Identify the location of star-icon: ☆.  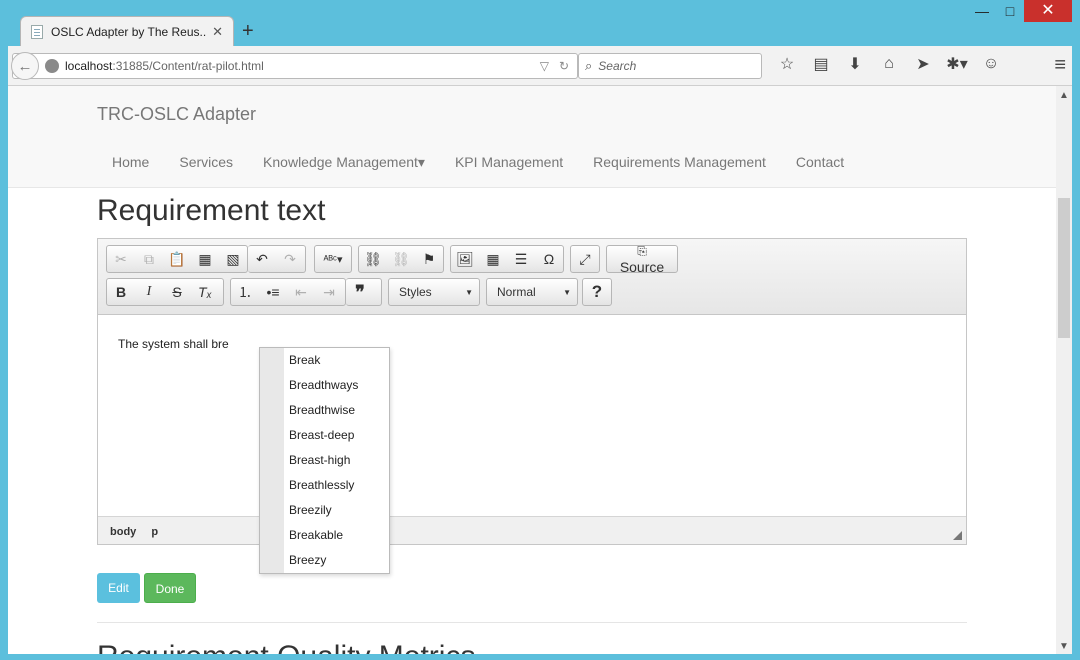
(787, 64).